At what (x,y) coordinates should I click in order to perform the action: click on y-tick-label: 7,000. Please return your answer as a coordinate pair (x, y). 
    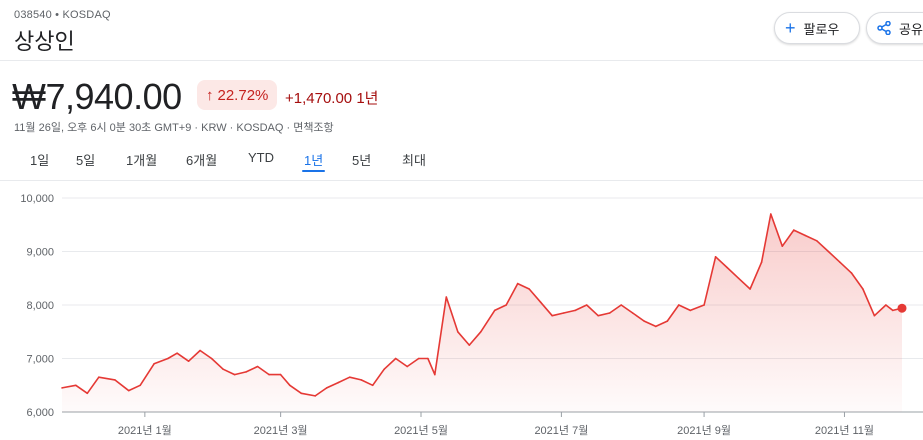
    Looking at the image, I should click on (40, 360).